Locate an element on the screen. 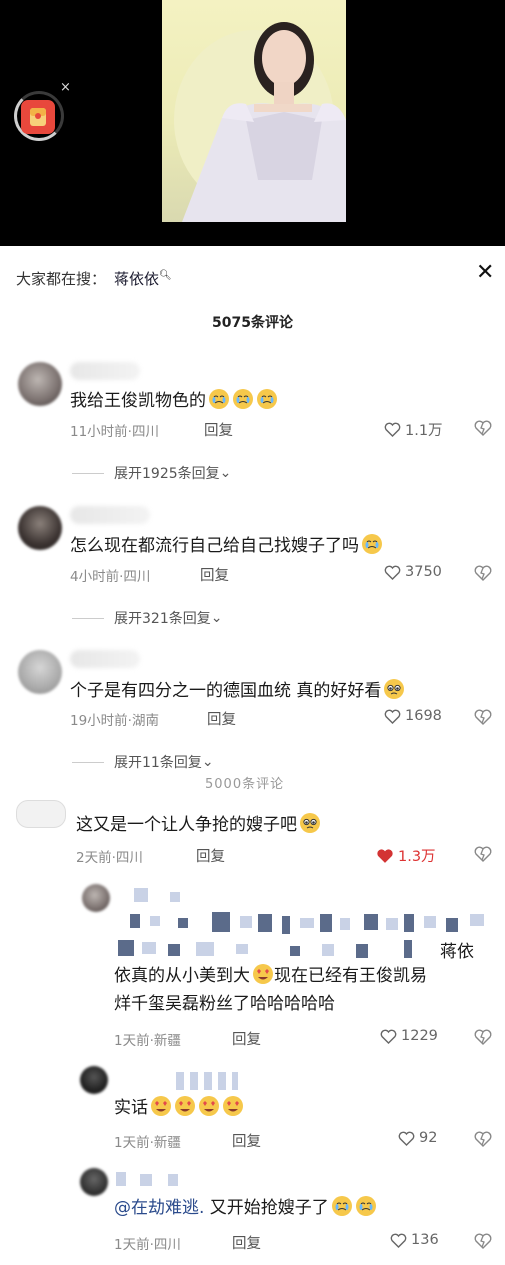 The image size is (505, 1265). reply-text-line2: 依真的从小美到大 现在已经有王俊凯易 is located at coordinates (270, 976).